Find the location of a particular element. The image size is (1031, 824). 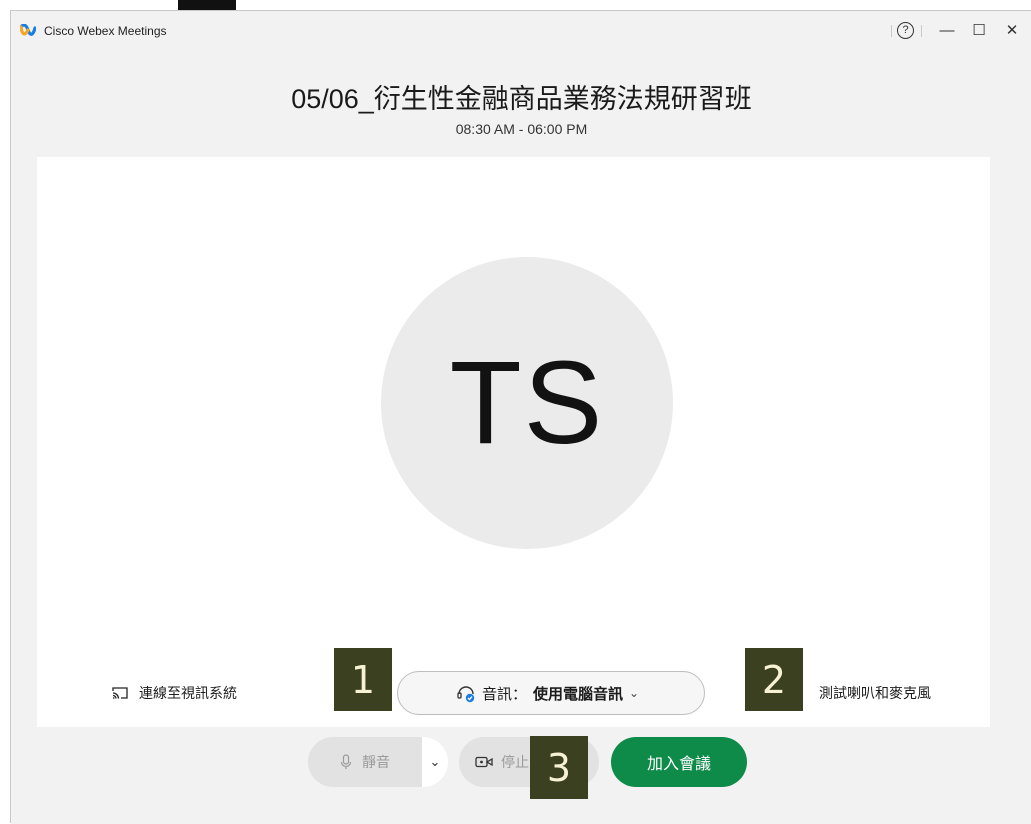

help-icon: ? is located at coordinates (905, 30).